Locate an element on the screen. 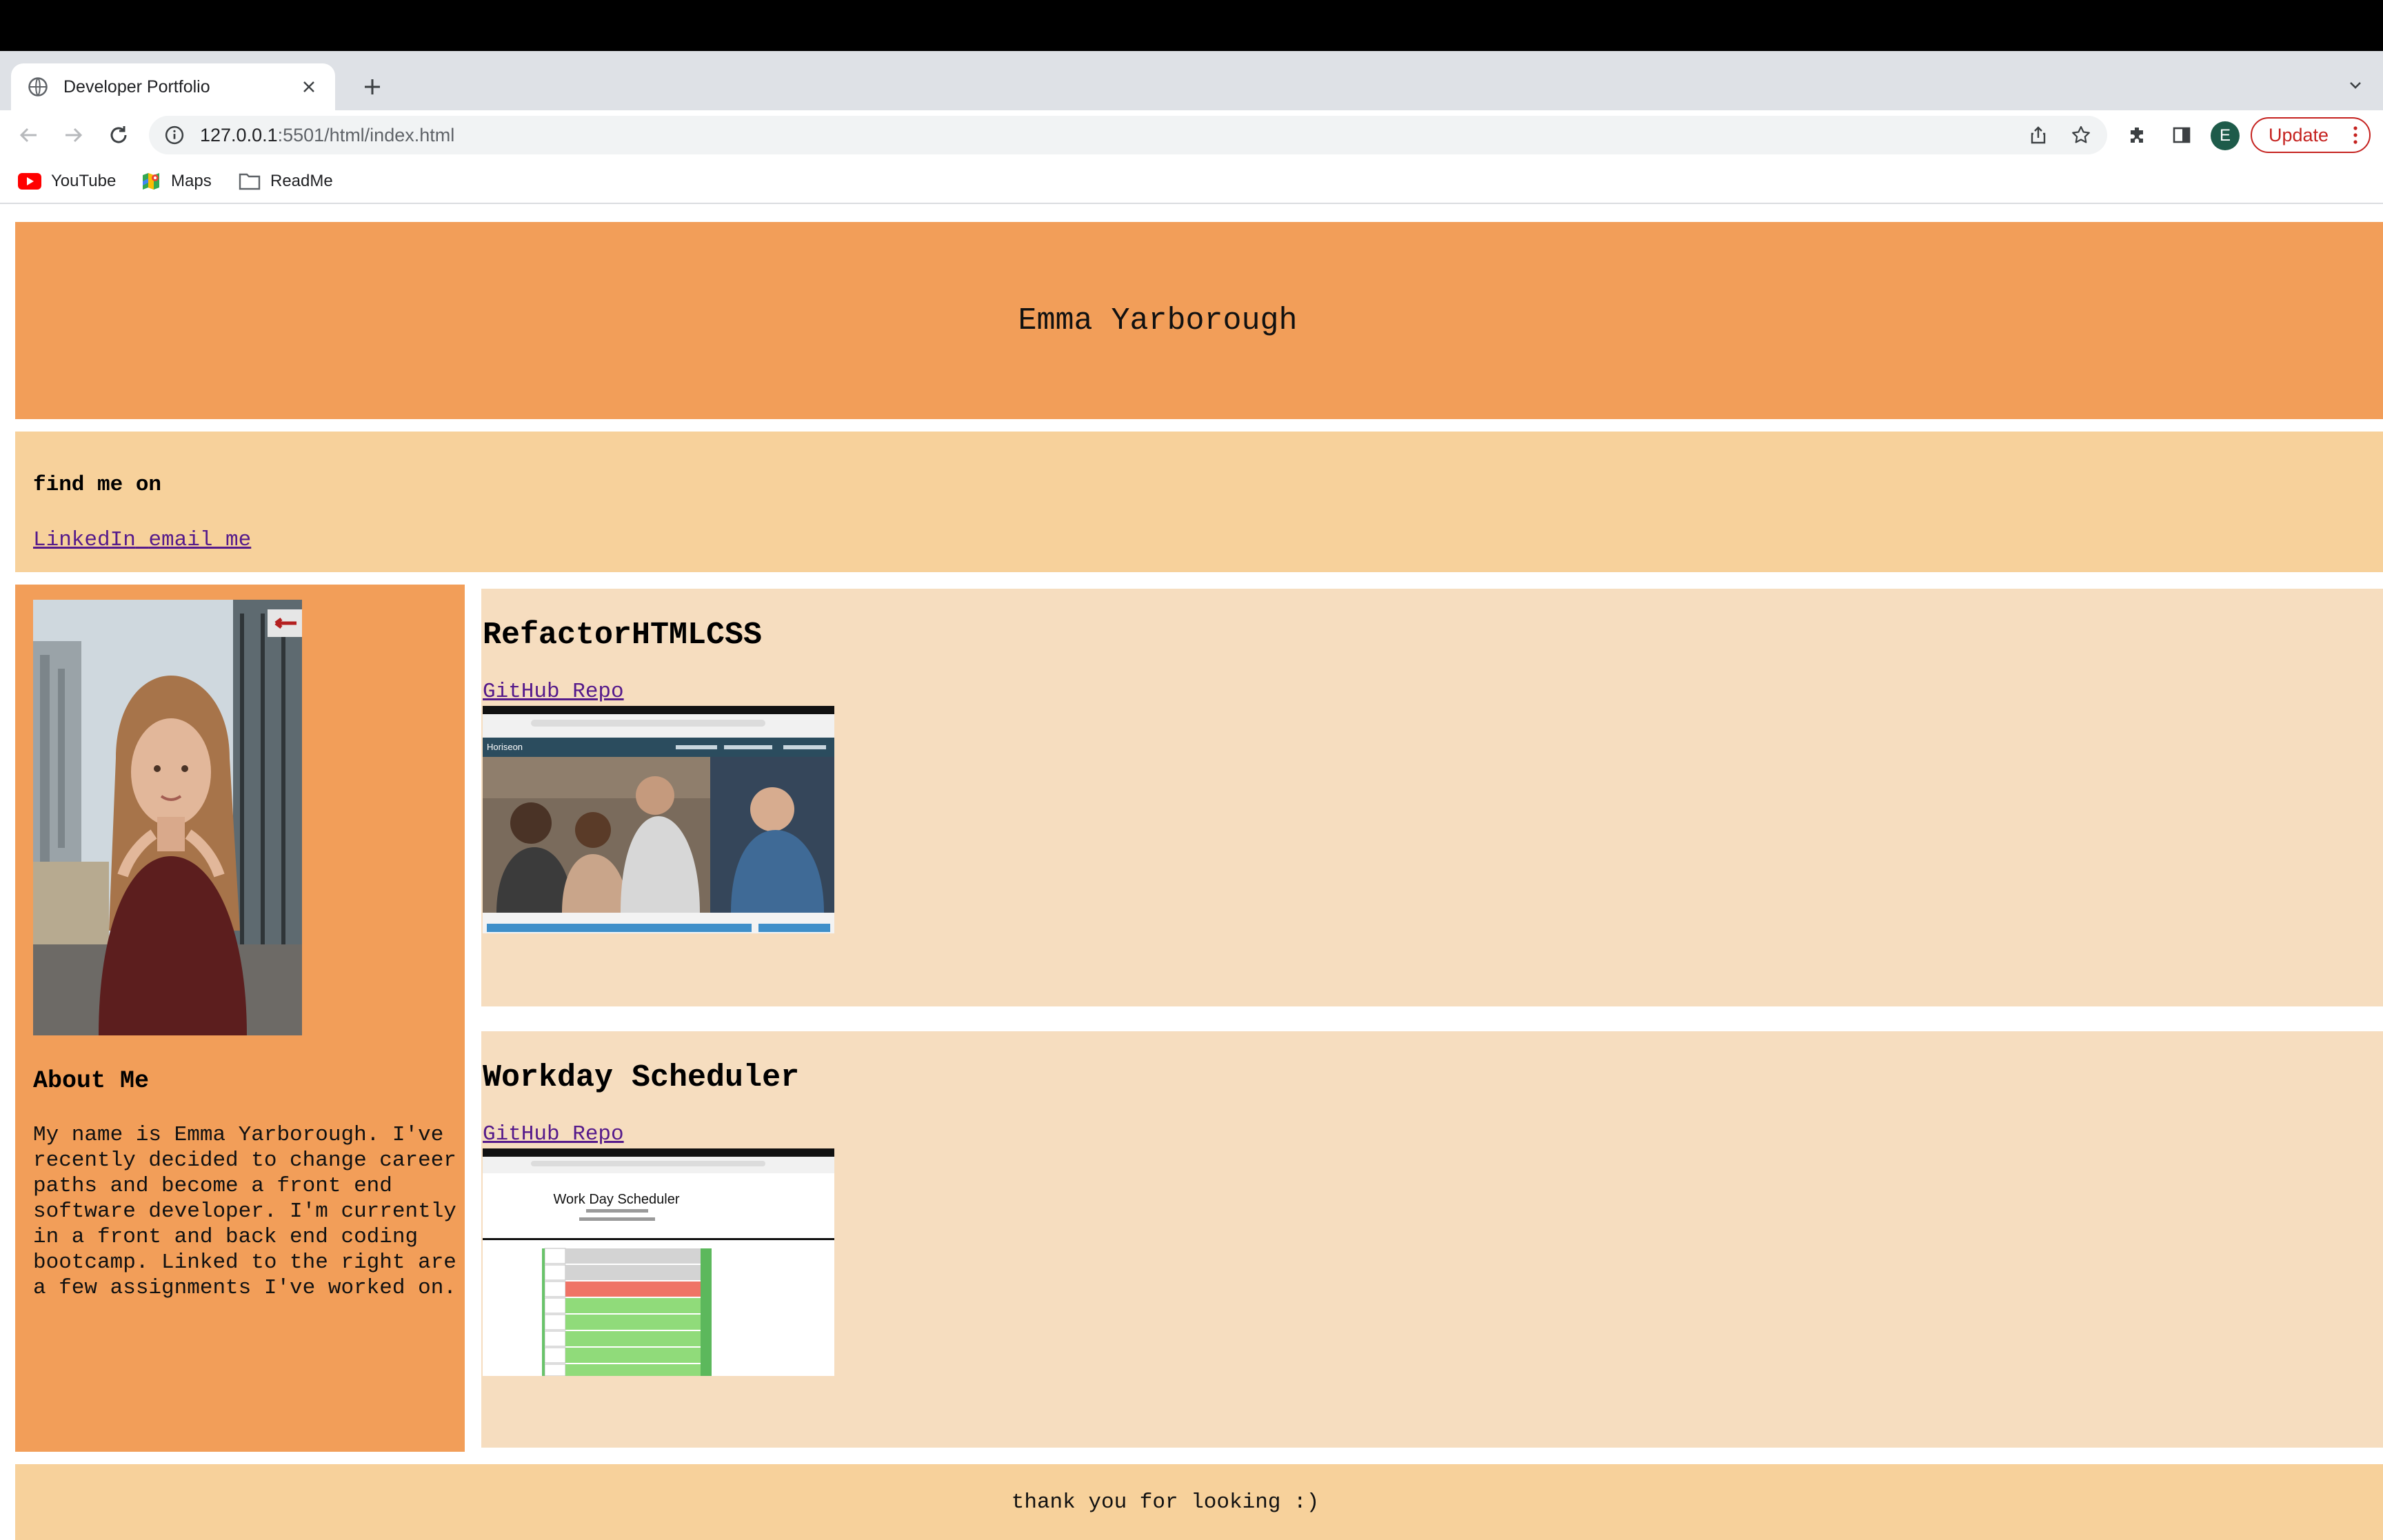 This screenshot has height=1540, width=2383. project-screenshot-scheduler: Work Day Scheduler is located at coordinates (658, 1262).